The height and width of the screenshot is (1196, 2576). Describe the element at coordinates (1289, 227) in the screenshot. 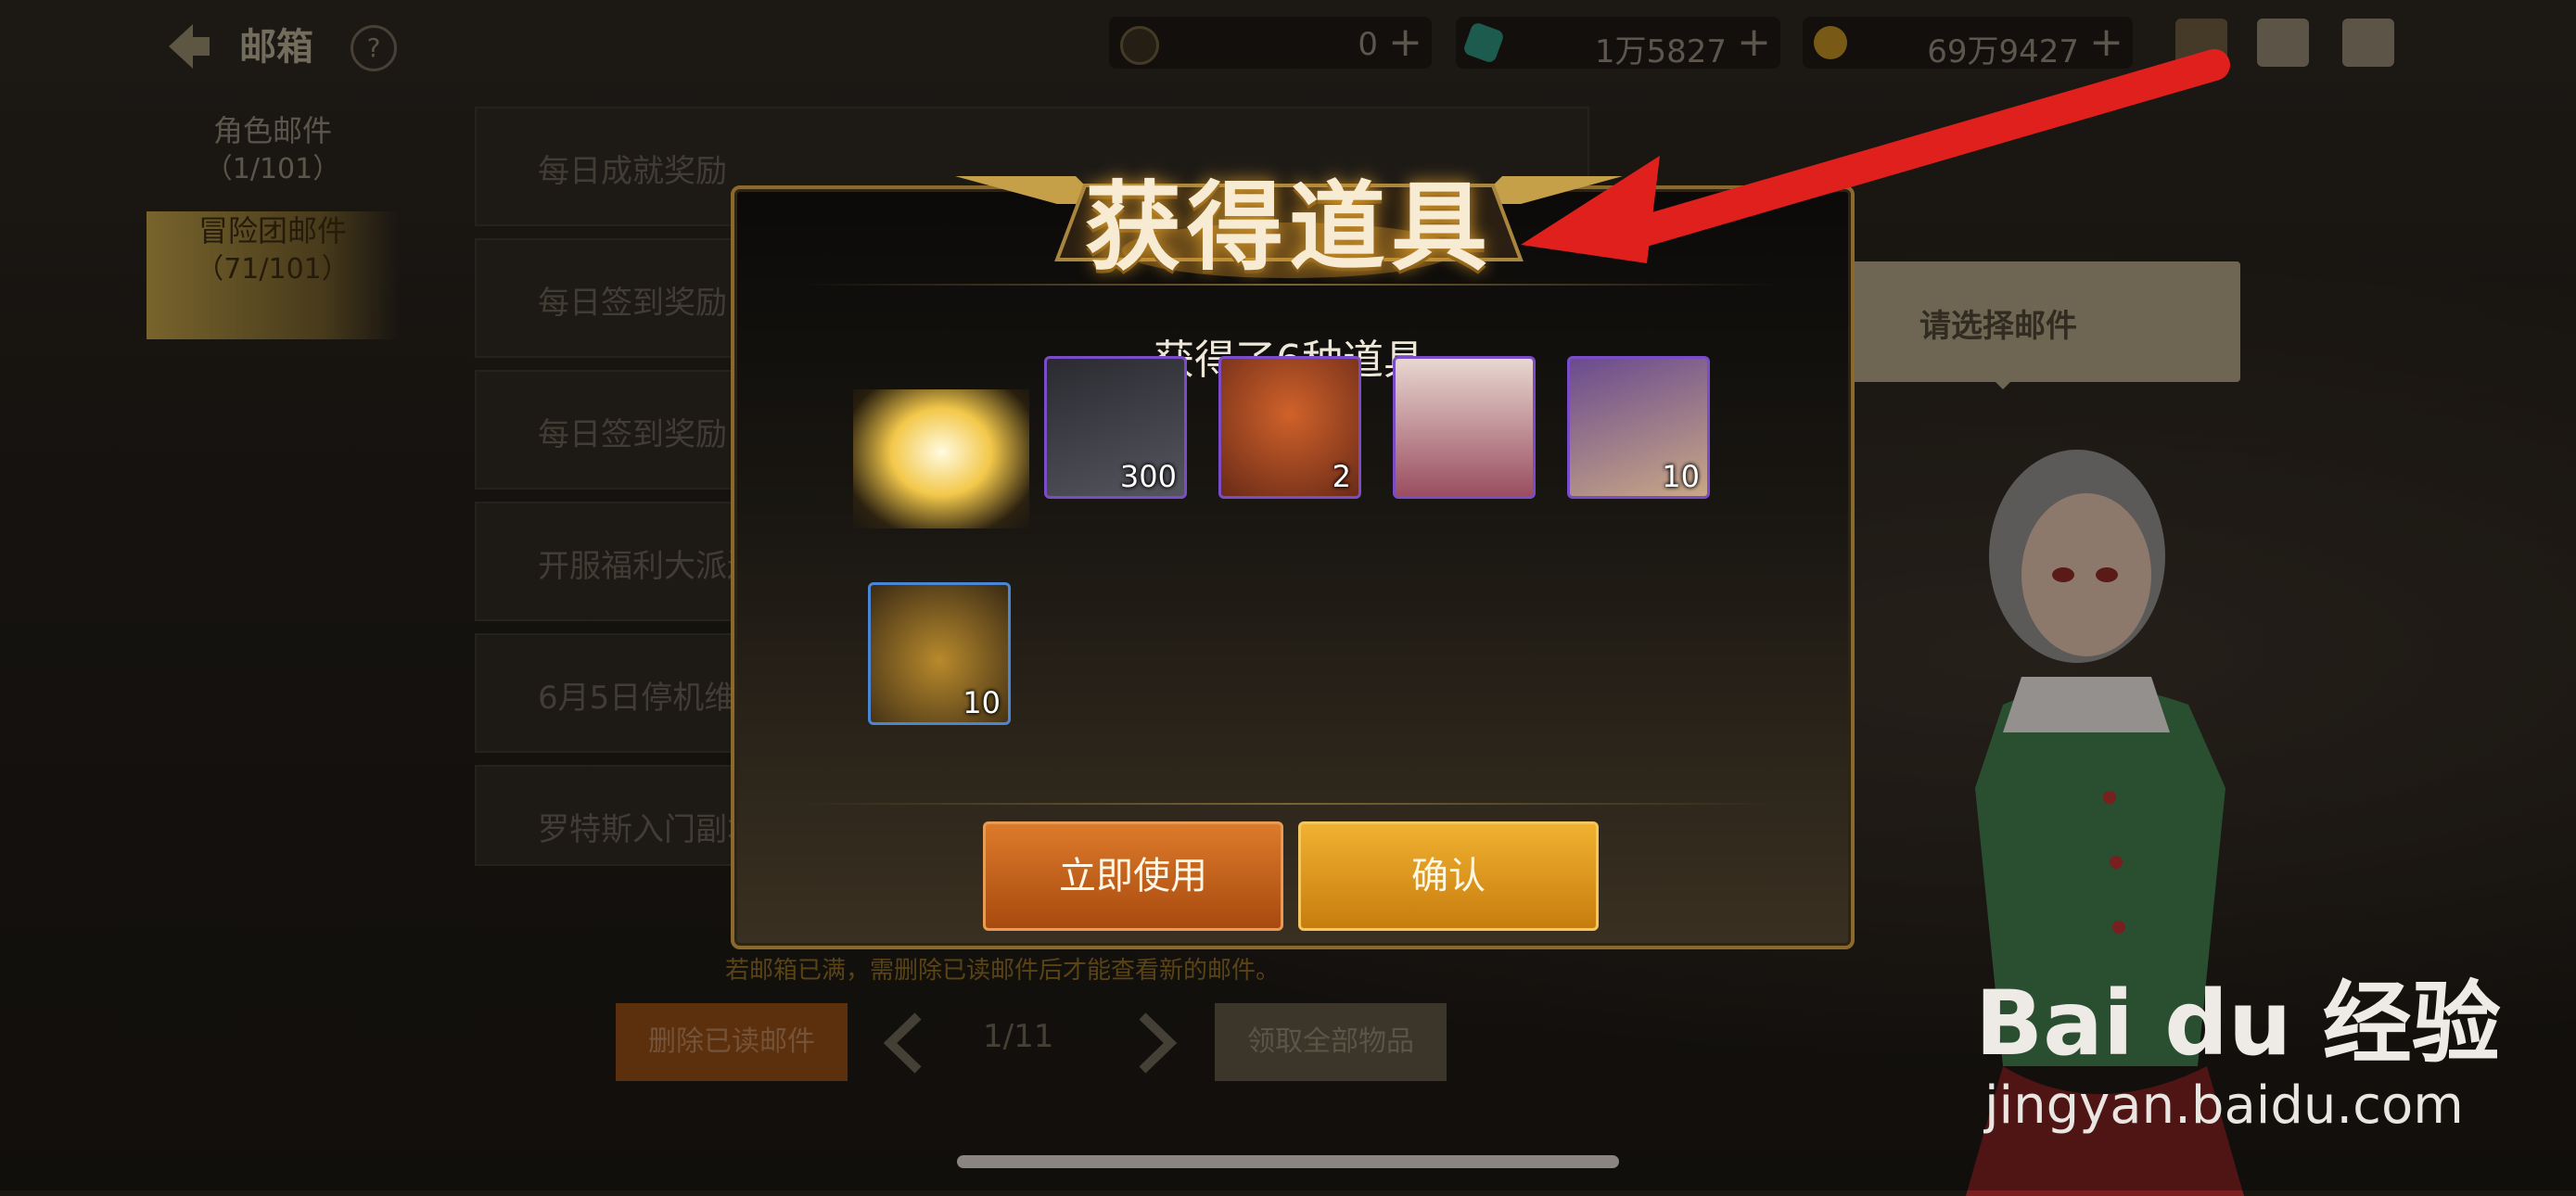

I see `dialog-title: 获得道具` at that location.